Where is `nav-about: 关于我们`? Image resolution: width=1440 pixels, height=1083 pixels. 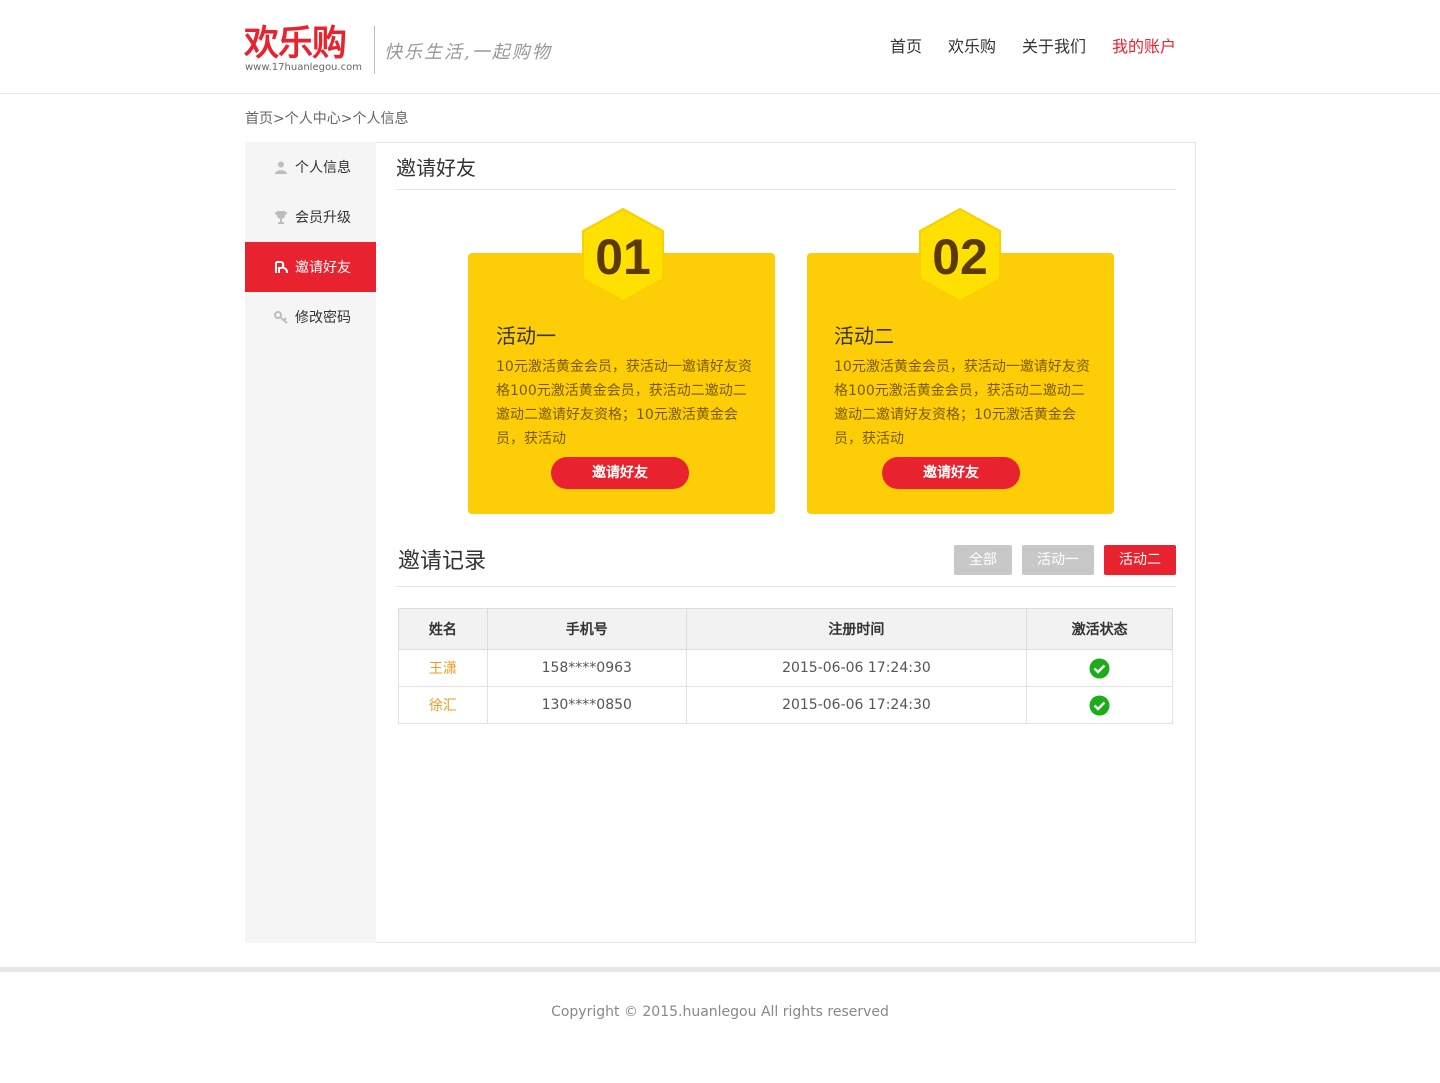 nav-about: 关于我们 is located at coordinates (1054, 47).